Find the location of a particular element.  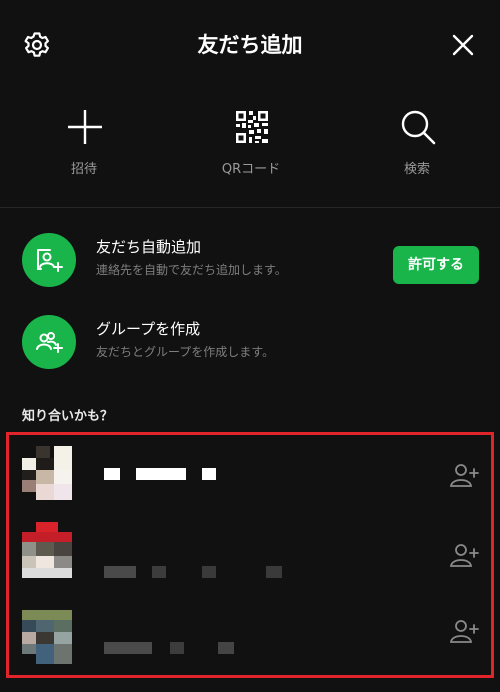

add-group-icon is located at coordinates (49, 342).